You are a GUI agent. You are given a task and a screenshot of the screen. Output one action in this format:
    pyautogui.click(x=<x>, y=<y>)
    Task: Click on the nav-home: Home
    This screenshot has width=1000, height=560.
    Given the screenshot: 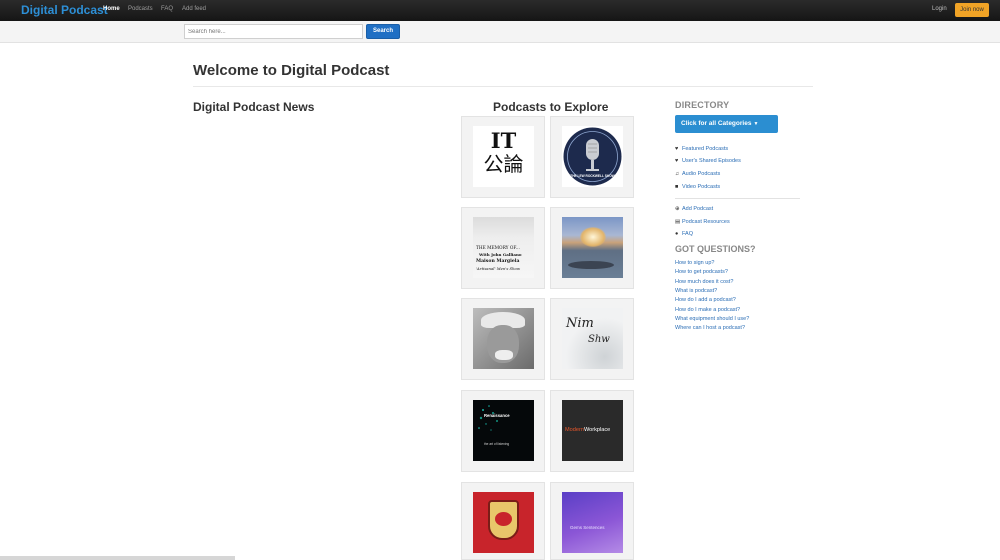 What is the action you would take?
    pyautogui.click(x=111, y=9)
    